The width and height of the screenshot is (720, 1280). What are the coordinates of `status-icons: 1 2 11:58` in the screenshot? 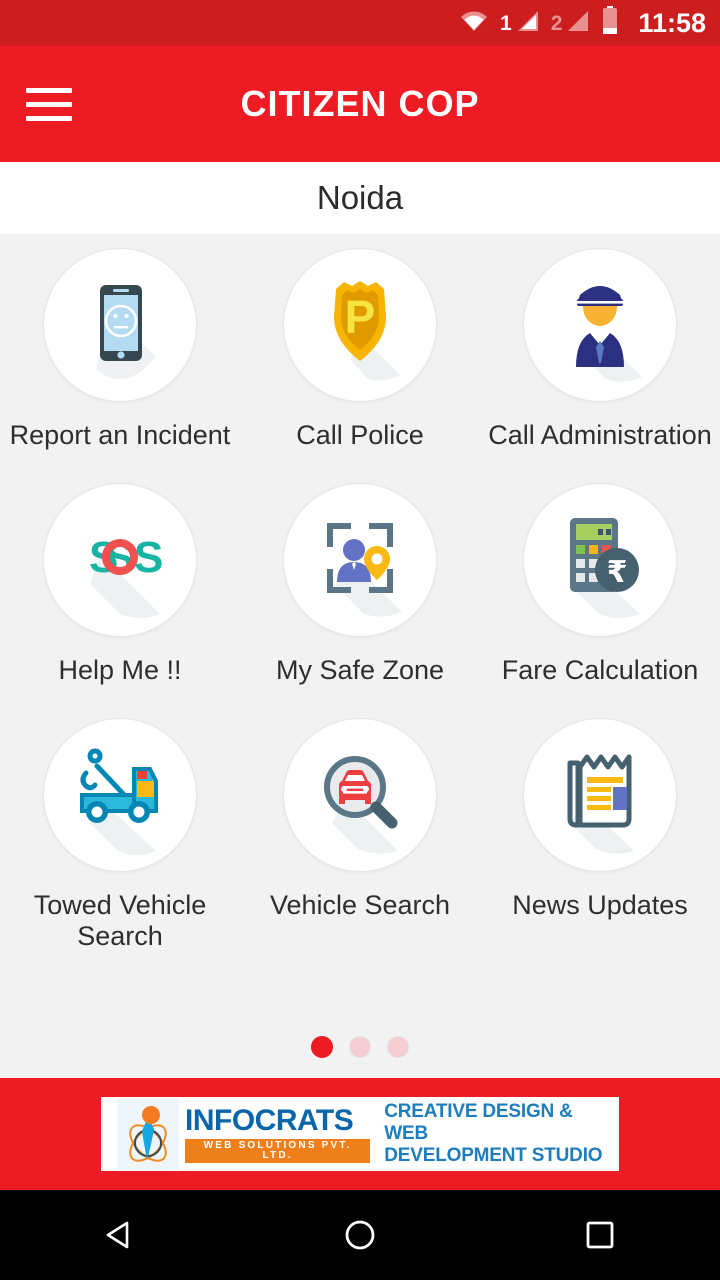 It's located at (582, 23).